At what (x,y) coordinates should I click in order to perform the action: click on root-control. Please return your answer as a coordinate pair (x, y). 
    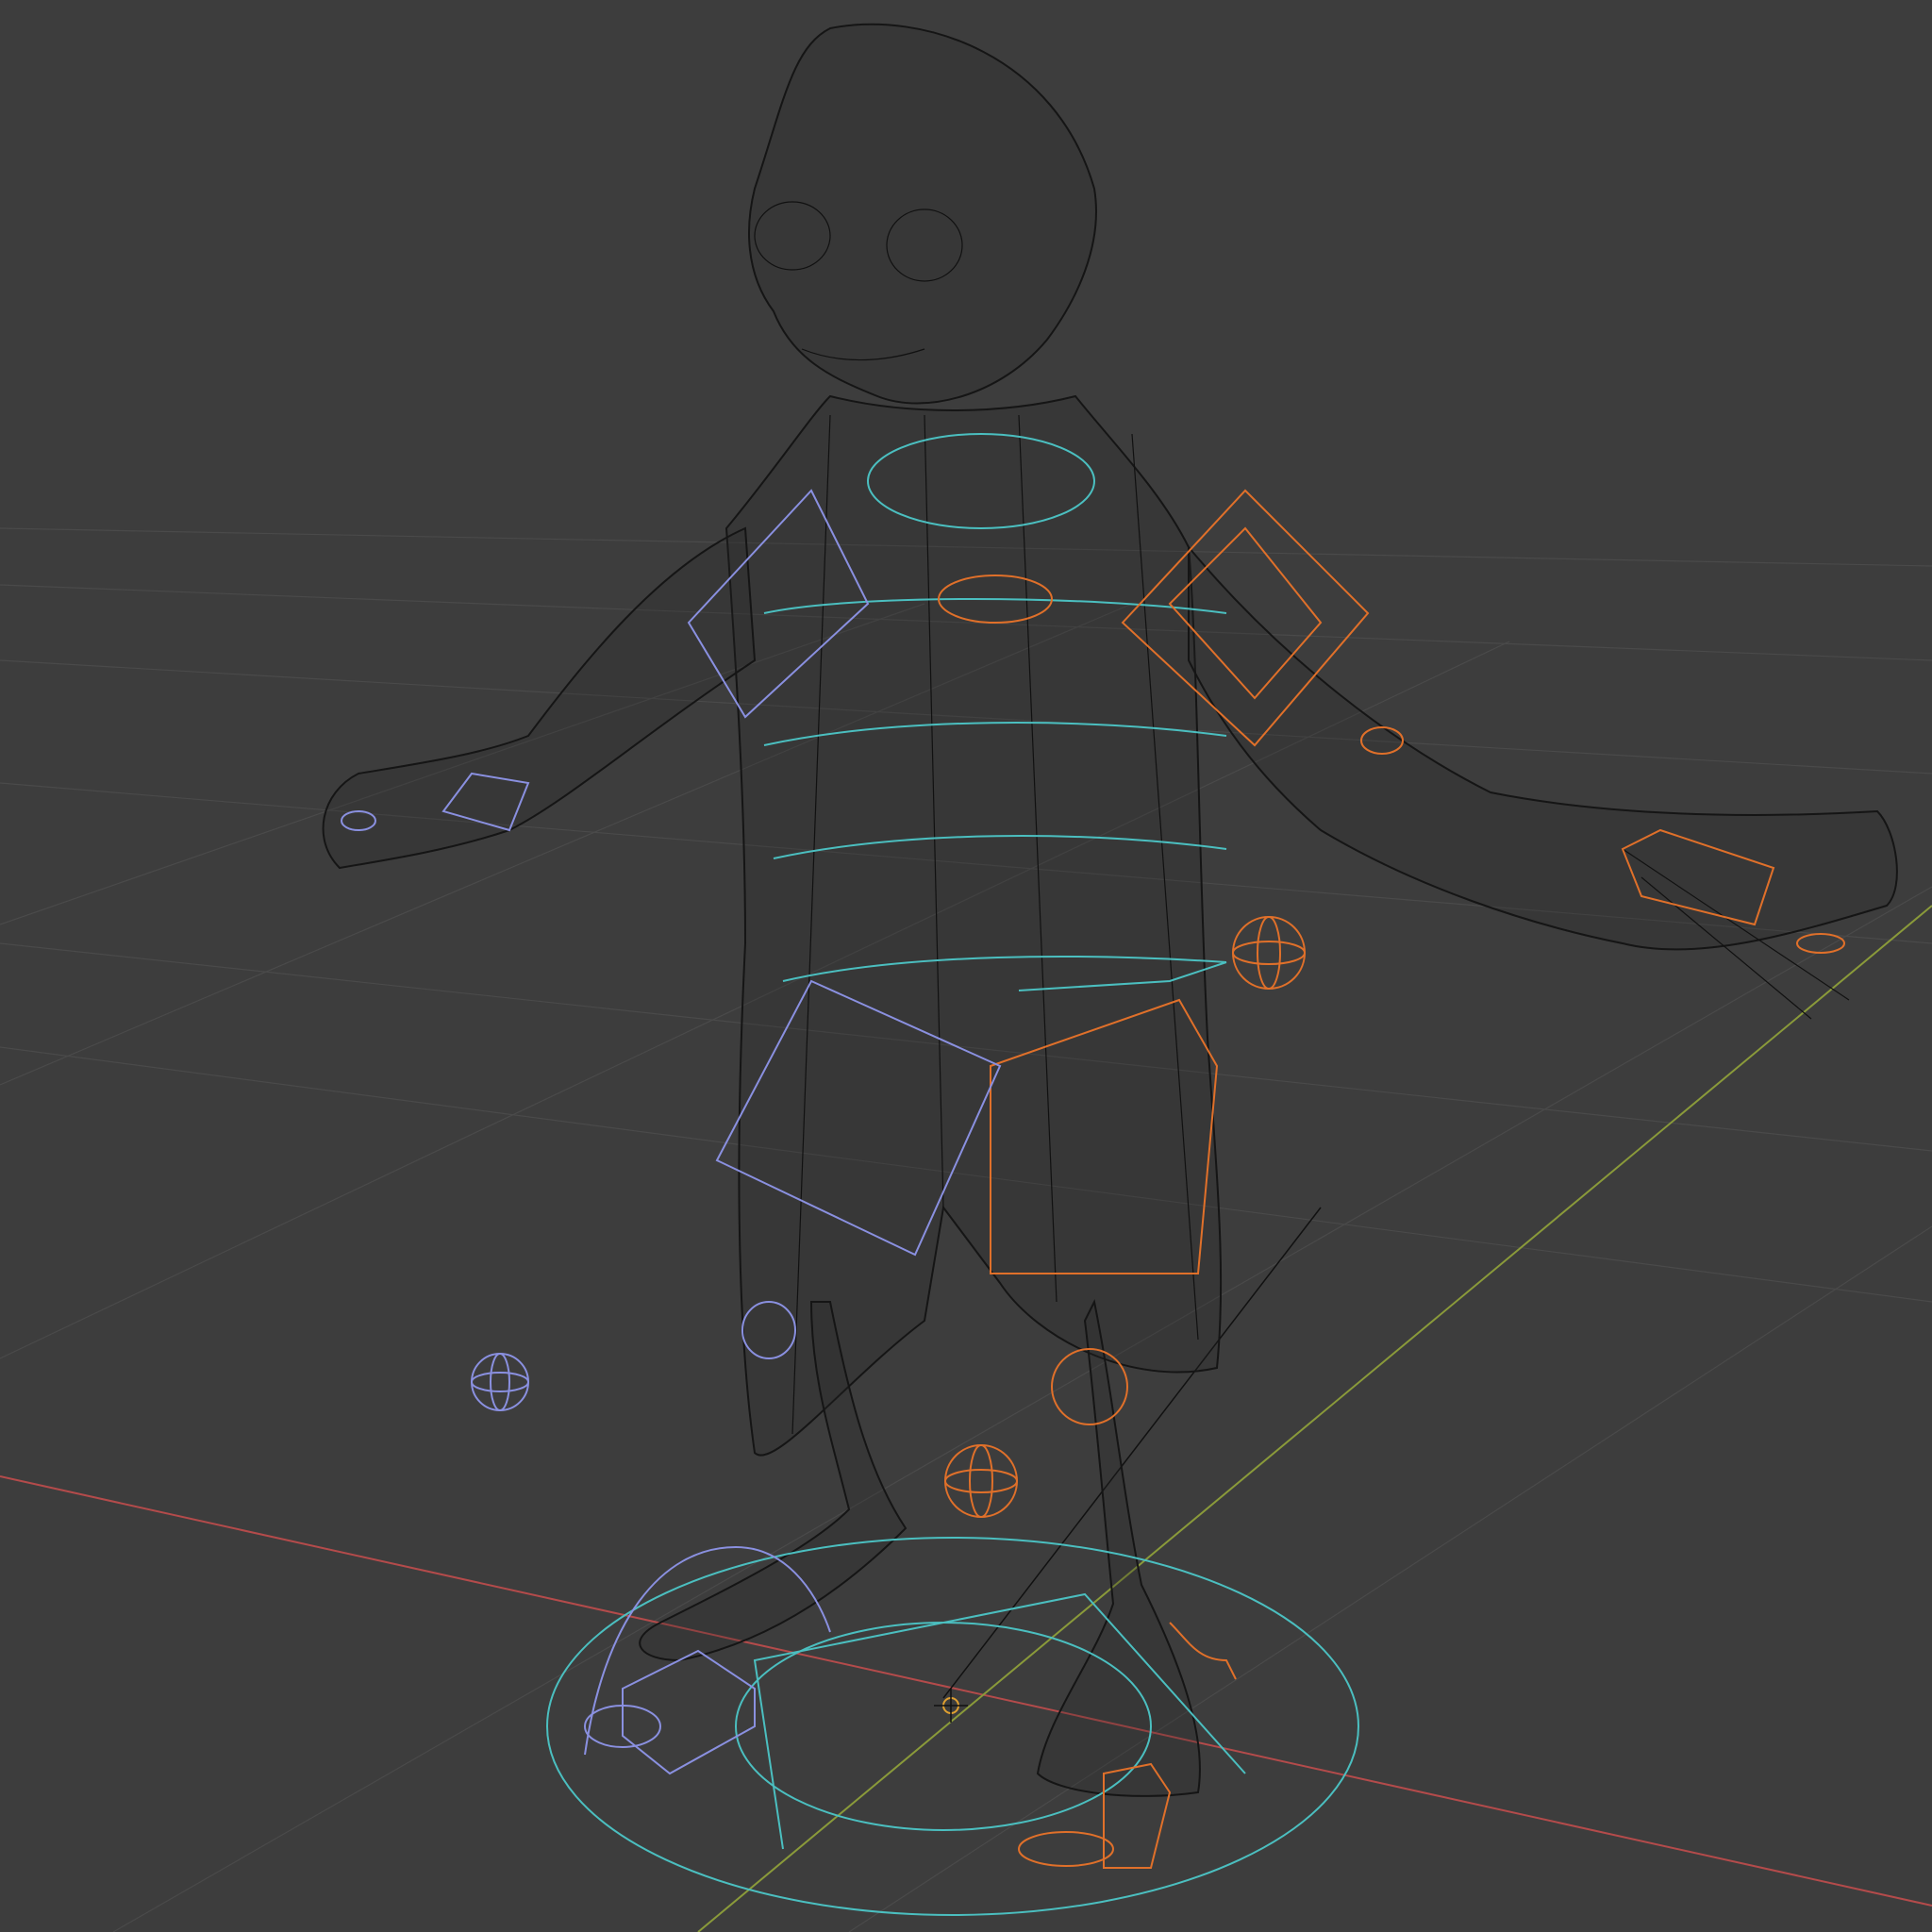
    Looking at the image, I should click on (953, 1726).